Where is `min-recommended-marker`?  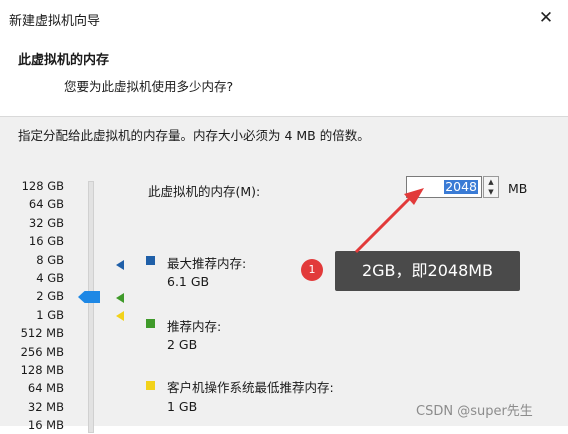 min-recommended-marker is located at coordinates (120, 316).